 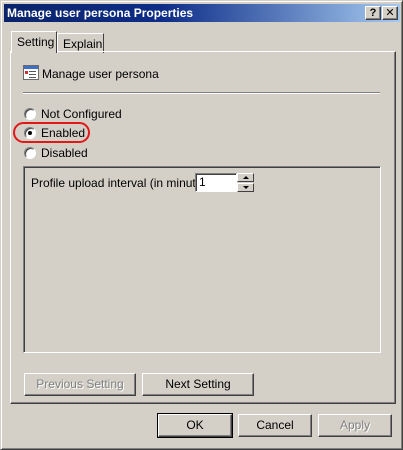 What do you see at coordinates (373, 13) in the screenshot?
I see `help-button: ?` at bounding box center [373, 13].